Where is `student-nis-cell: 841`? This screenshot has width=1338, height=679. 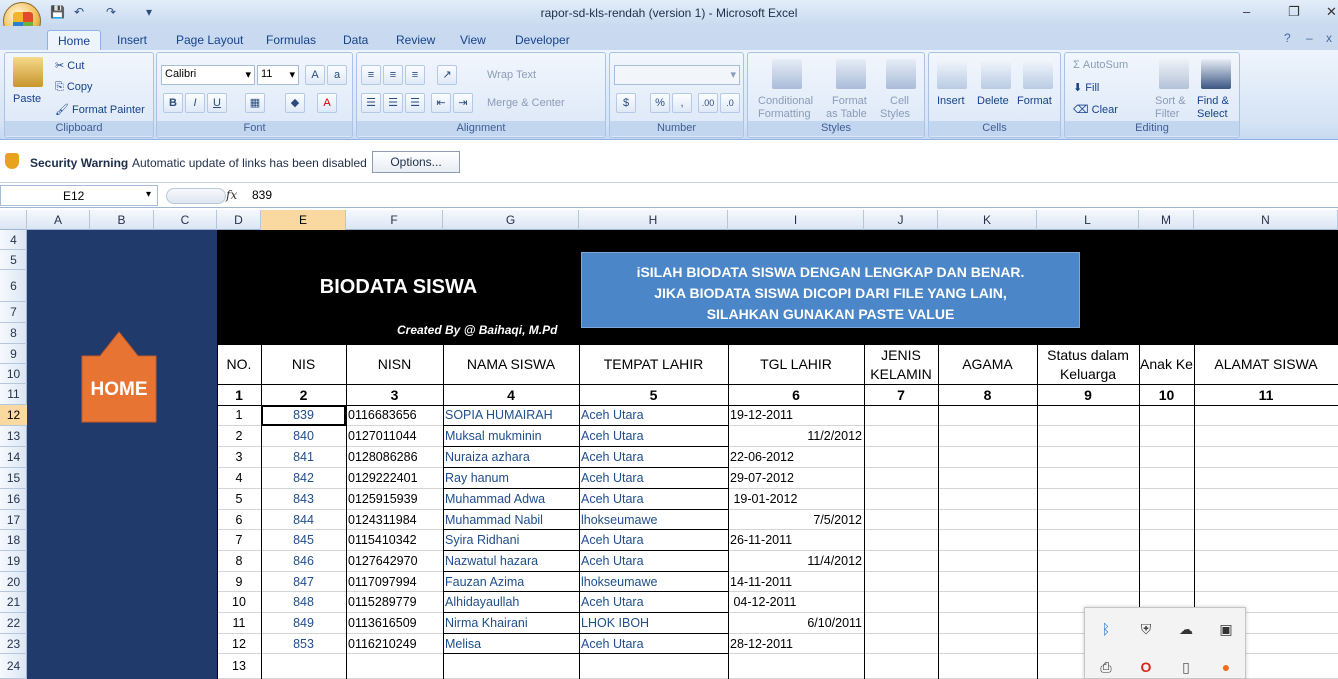
student-nis-cell: 841 is located at coordinates (303, 457).